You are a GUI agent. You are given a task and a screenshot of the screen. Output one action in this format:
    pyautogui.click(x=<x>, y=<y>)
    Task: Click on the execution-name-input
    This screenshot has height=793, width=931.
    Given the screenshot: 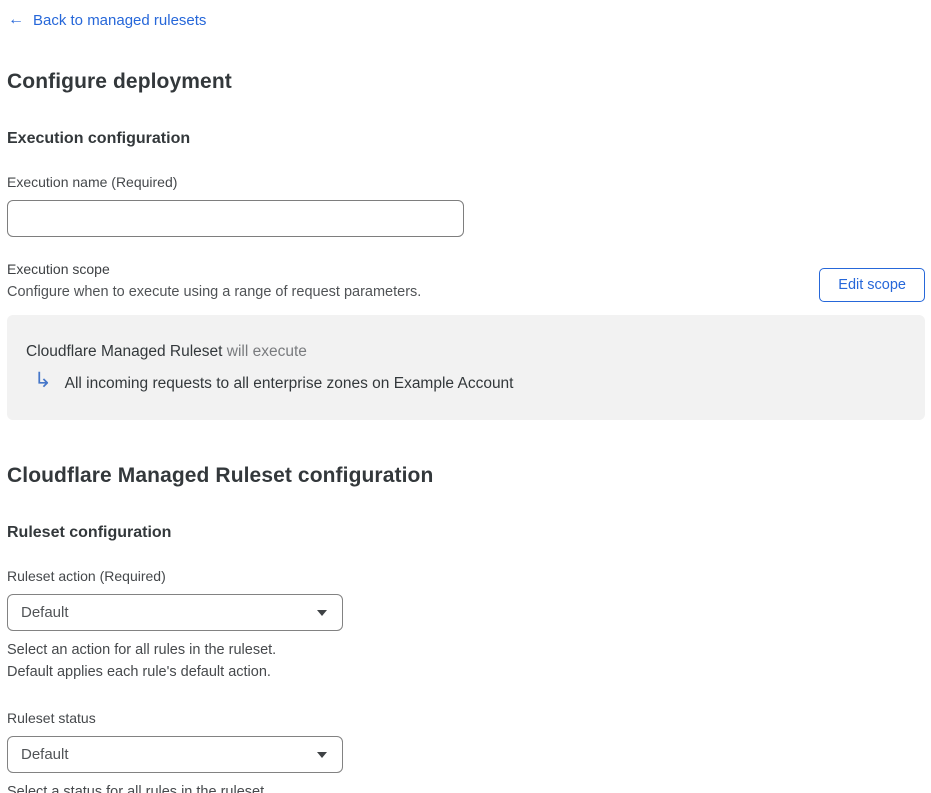 What is the action you would take?
    pyautogui.click(x=235, y=218)
    